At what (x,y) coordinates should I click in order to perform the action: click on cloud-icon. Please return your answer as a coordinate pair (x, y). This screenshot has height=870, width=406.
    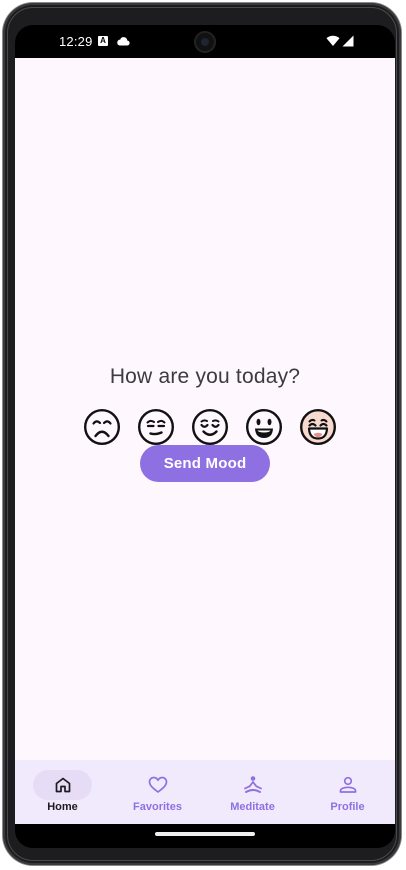
    Looking at the image, I should click on (123, 41).